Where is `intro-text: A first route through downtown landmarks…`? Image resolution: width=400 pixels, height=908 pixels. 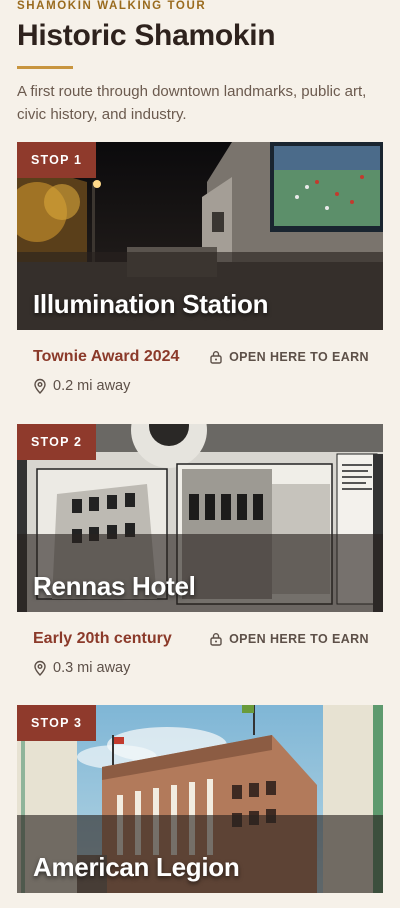
intro-text: A first route through downtown landmarks… is located at coordinates (192, 103).